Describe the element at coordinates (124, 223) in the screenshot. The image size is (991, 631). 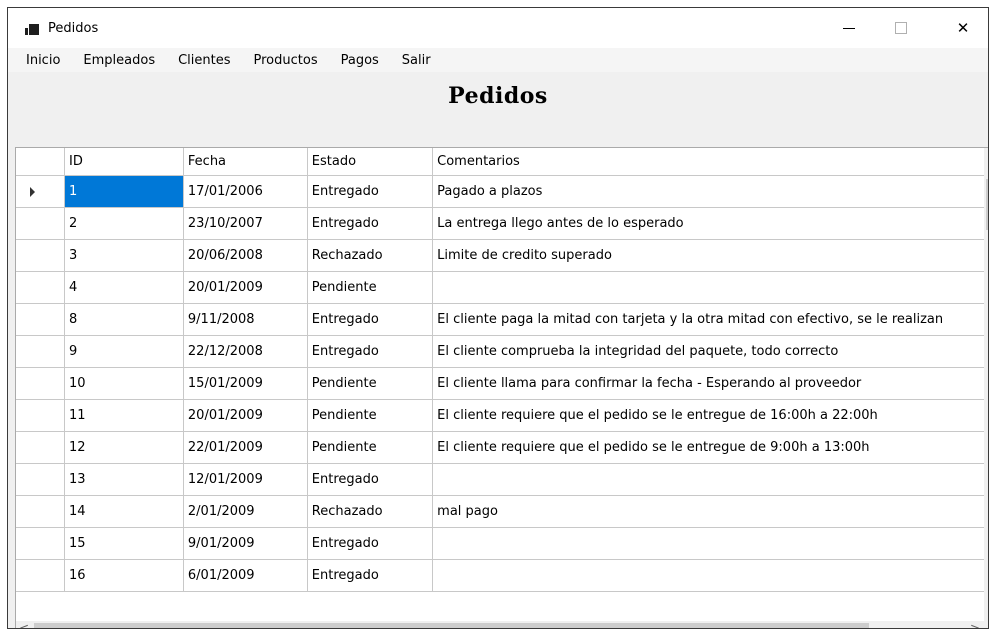
I see `cell-id: 2` at that location.